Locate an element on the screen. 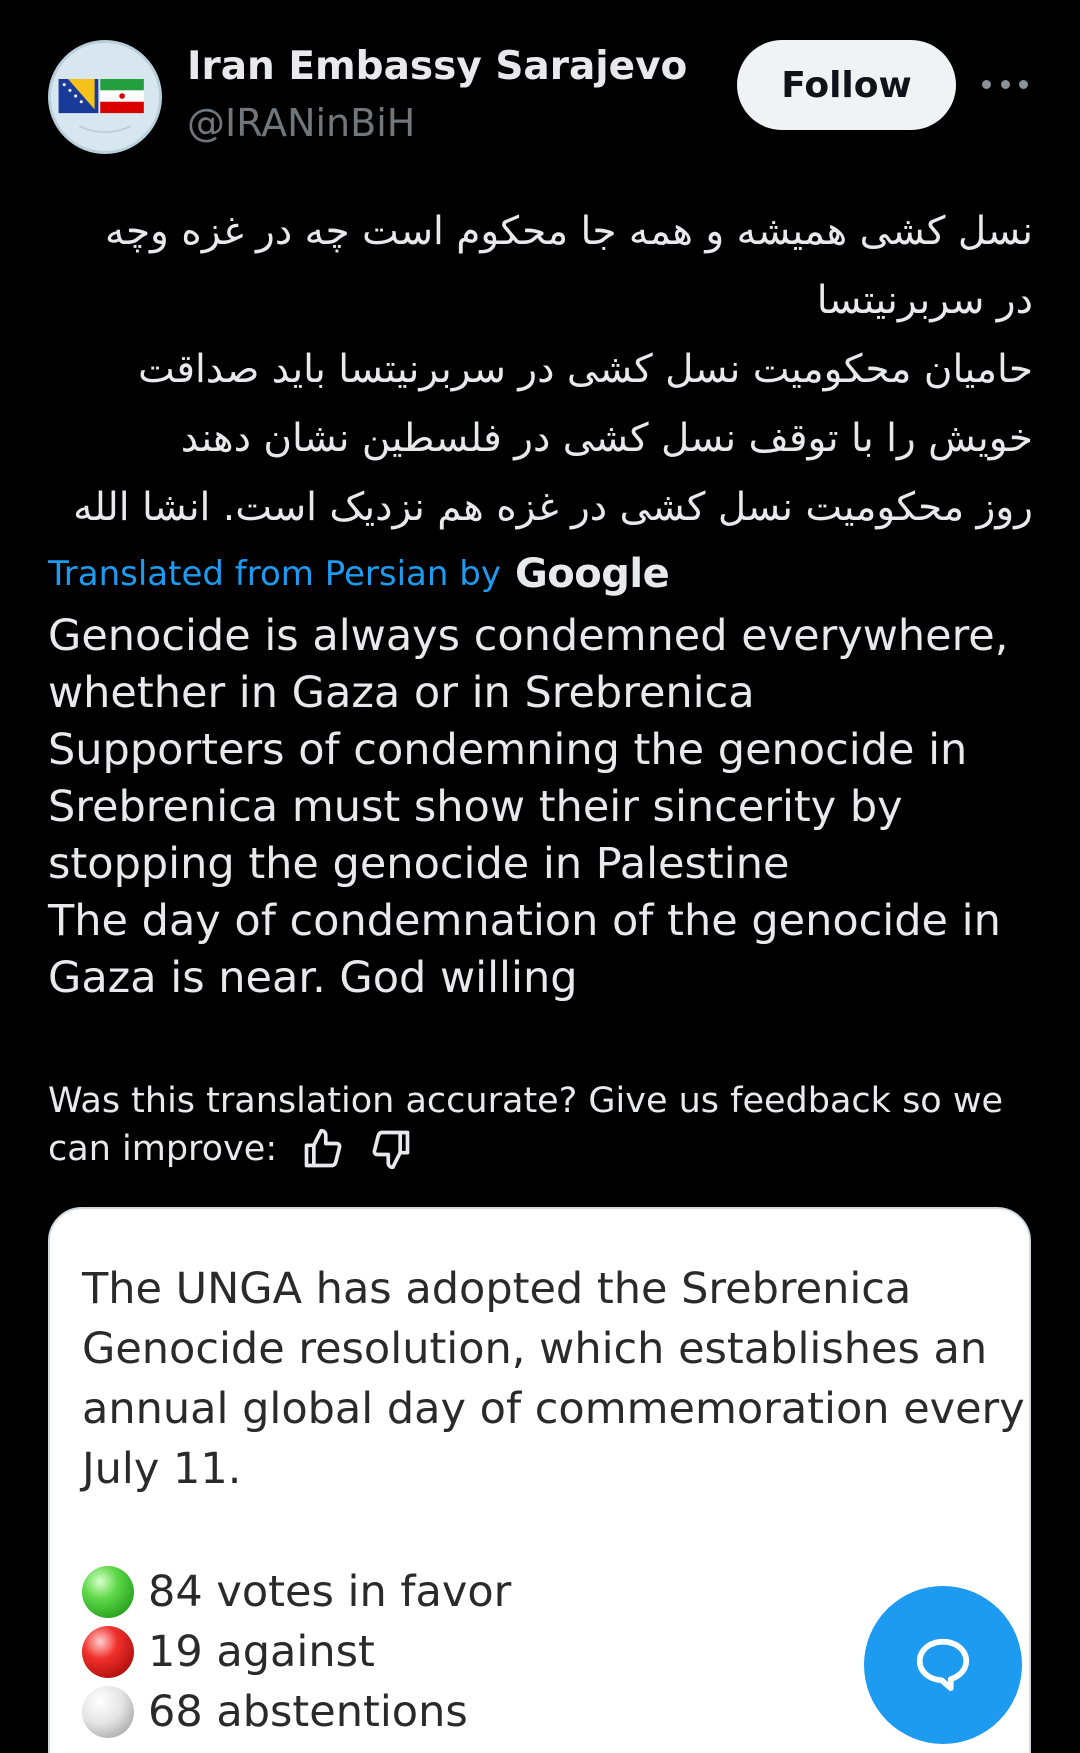 The image size is (1080, 1753). translation-line: Gaza is near. God willing is located at coordinates (313, 978).